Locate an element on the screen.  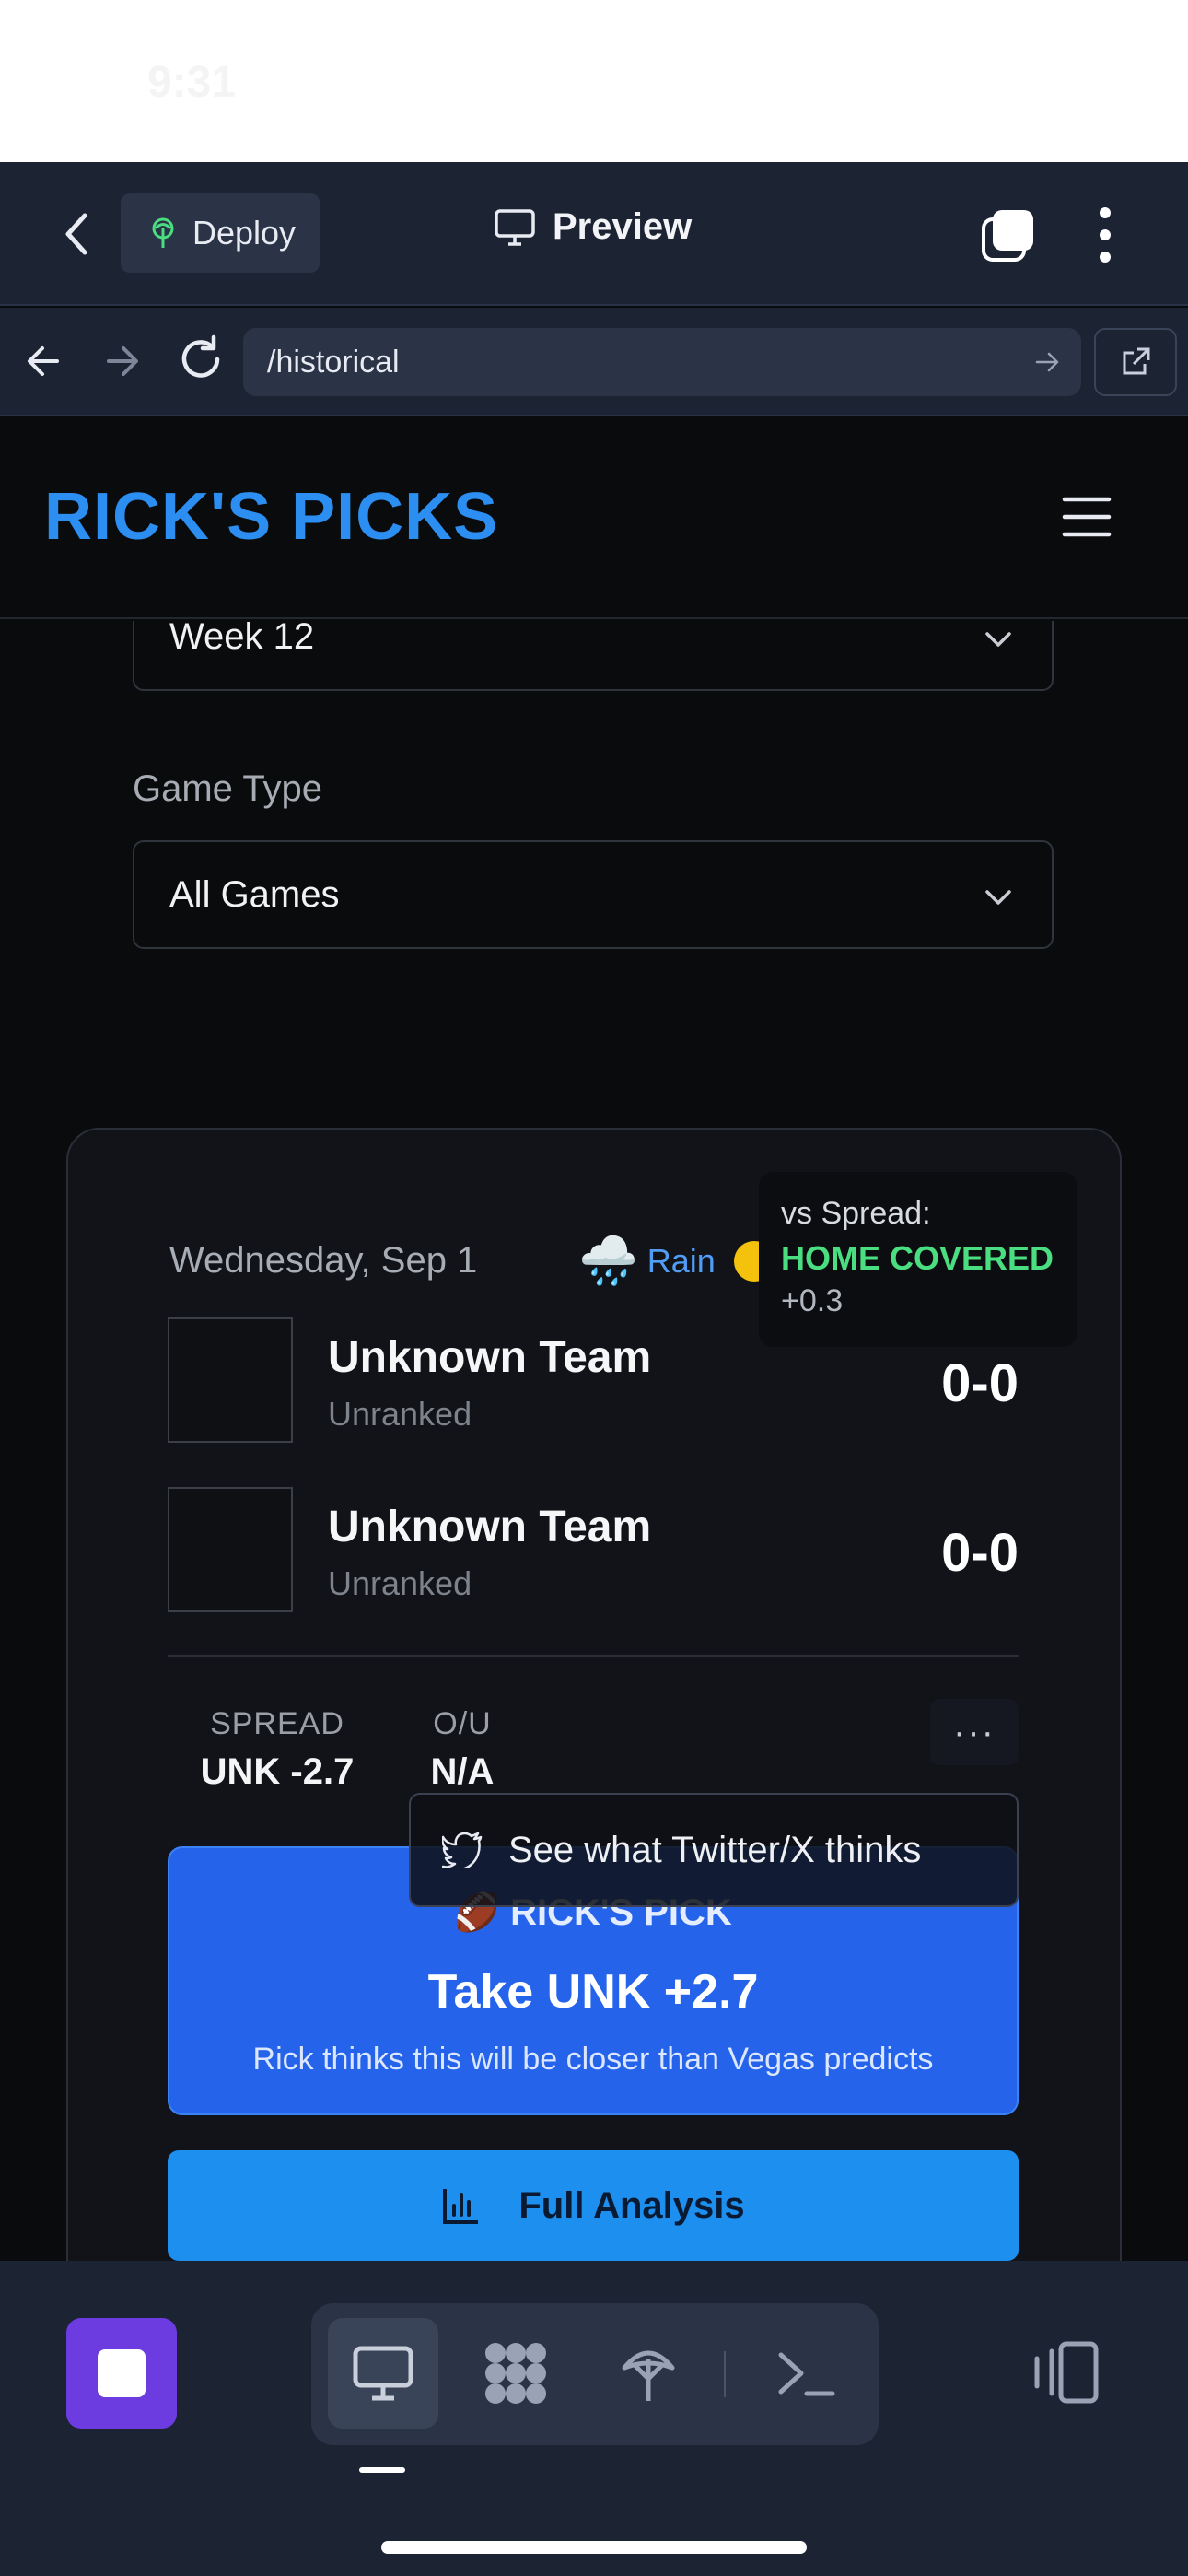
full-analysis-label: Full Analysis is located at coordinates (631, 2205).